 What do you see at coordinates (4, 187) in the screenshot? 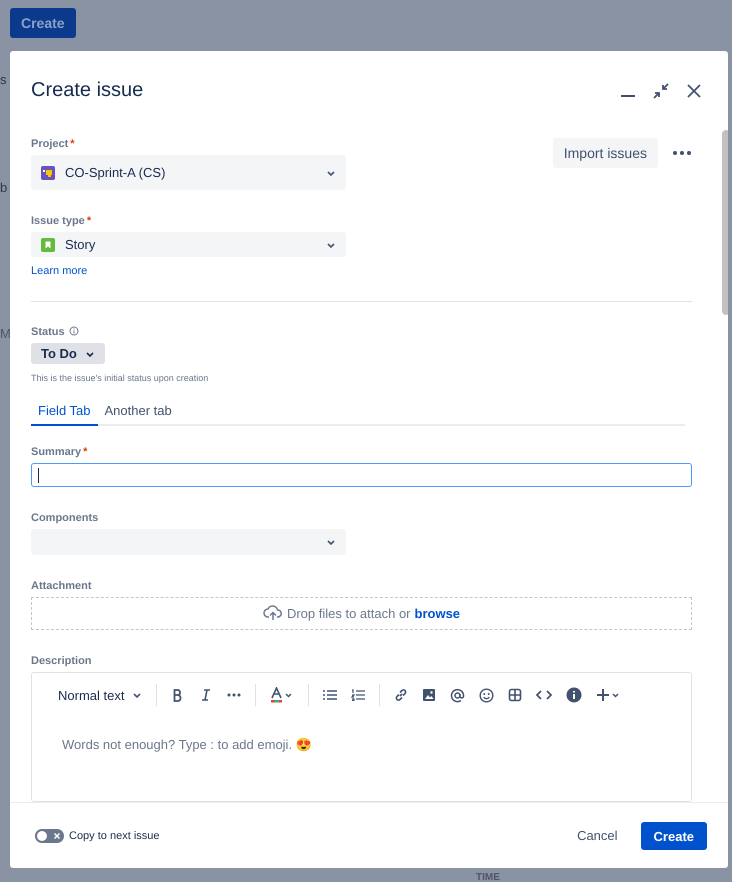
I see `background-text: b` at bounding box center [4, 187].